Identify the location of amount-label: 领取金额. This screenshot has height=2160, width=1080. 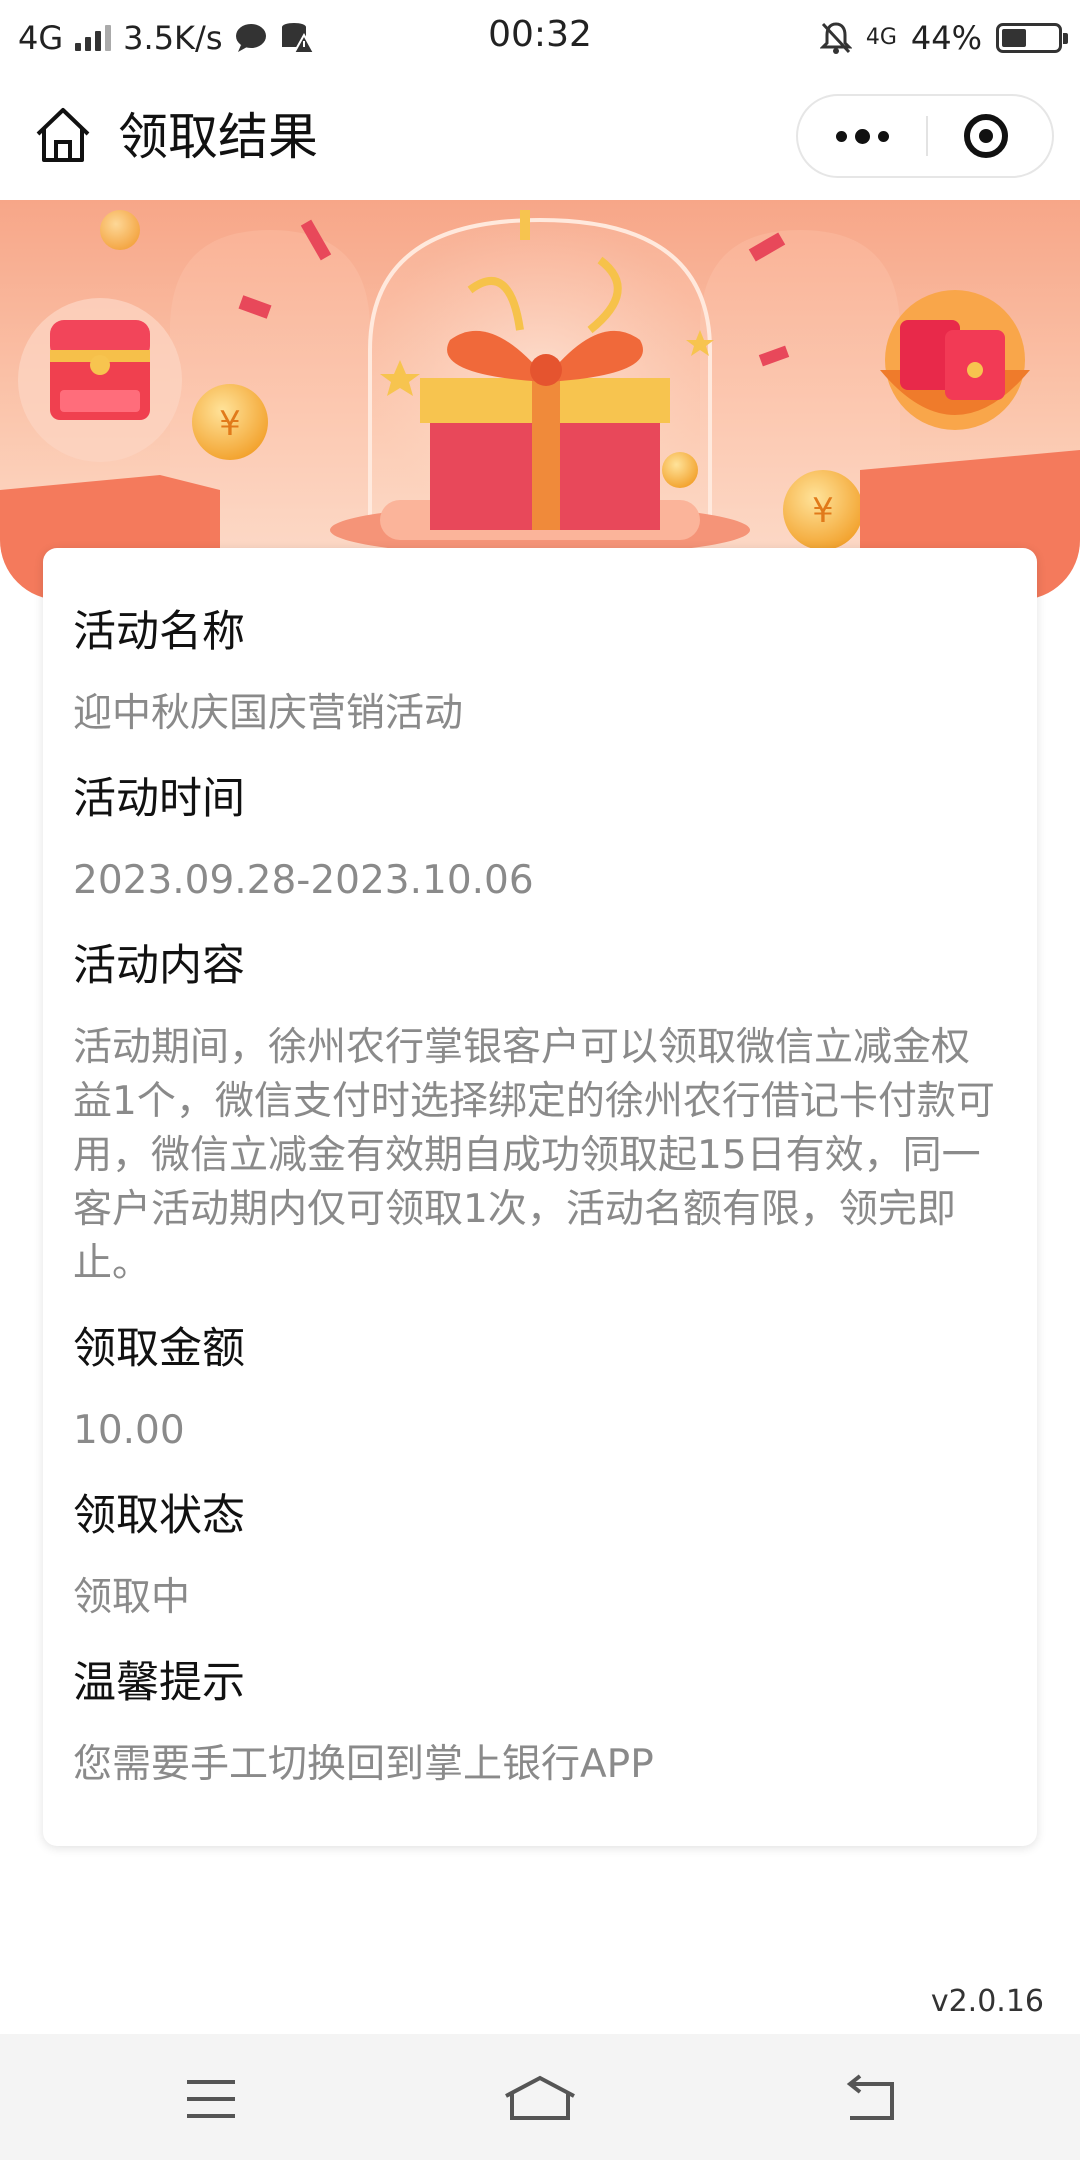
(159, 1349).